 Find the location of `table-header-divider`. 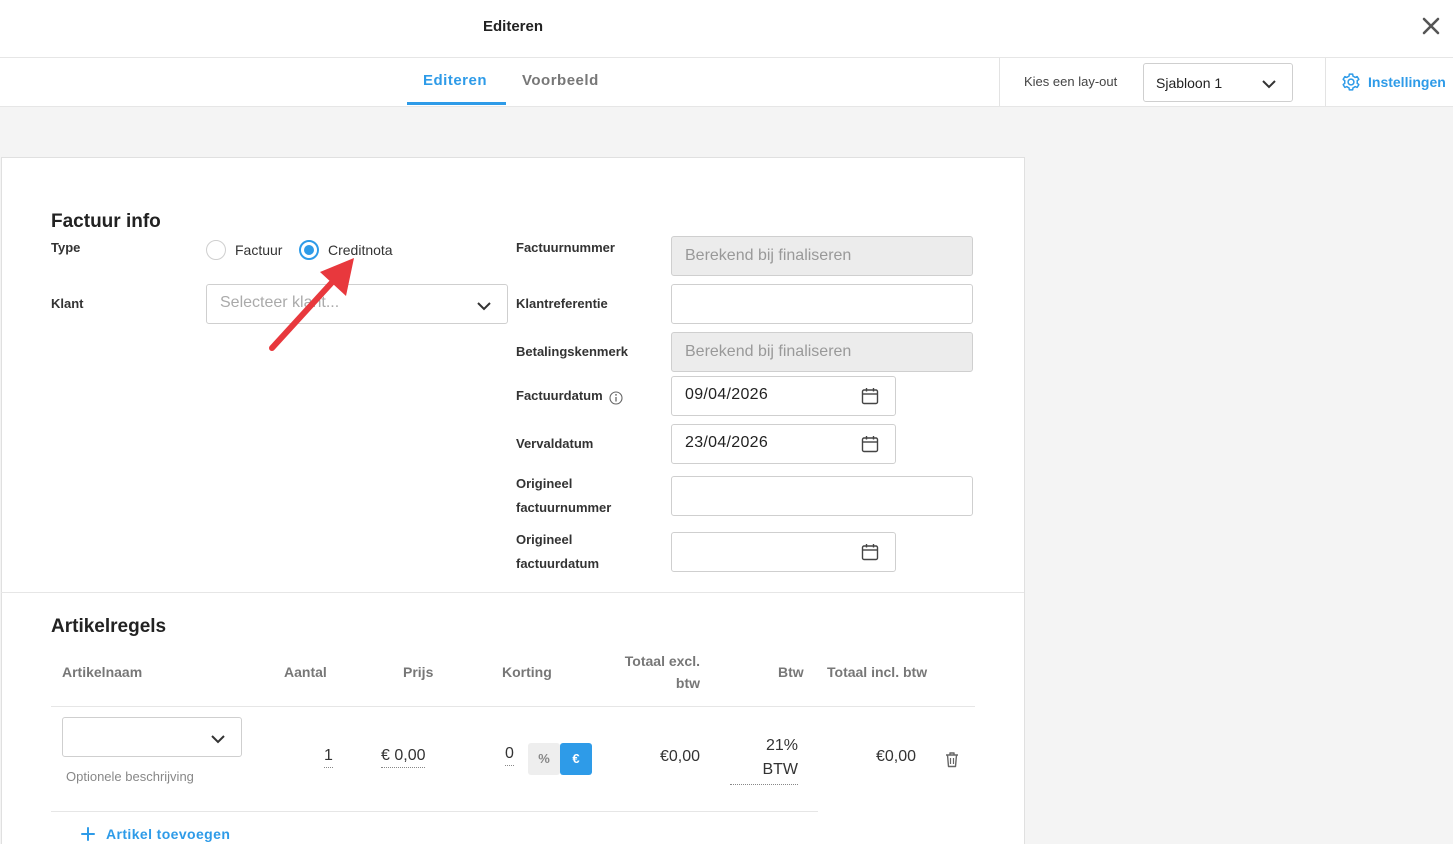

table-header-divider is located at coordinates (513, 706).